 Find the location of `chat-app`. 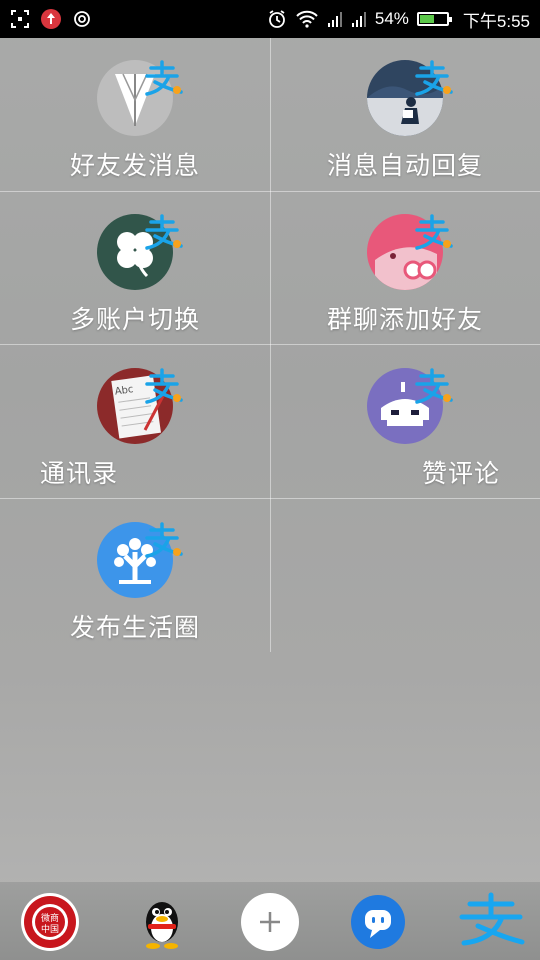

chat-app is located at coordinates (378, 922).